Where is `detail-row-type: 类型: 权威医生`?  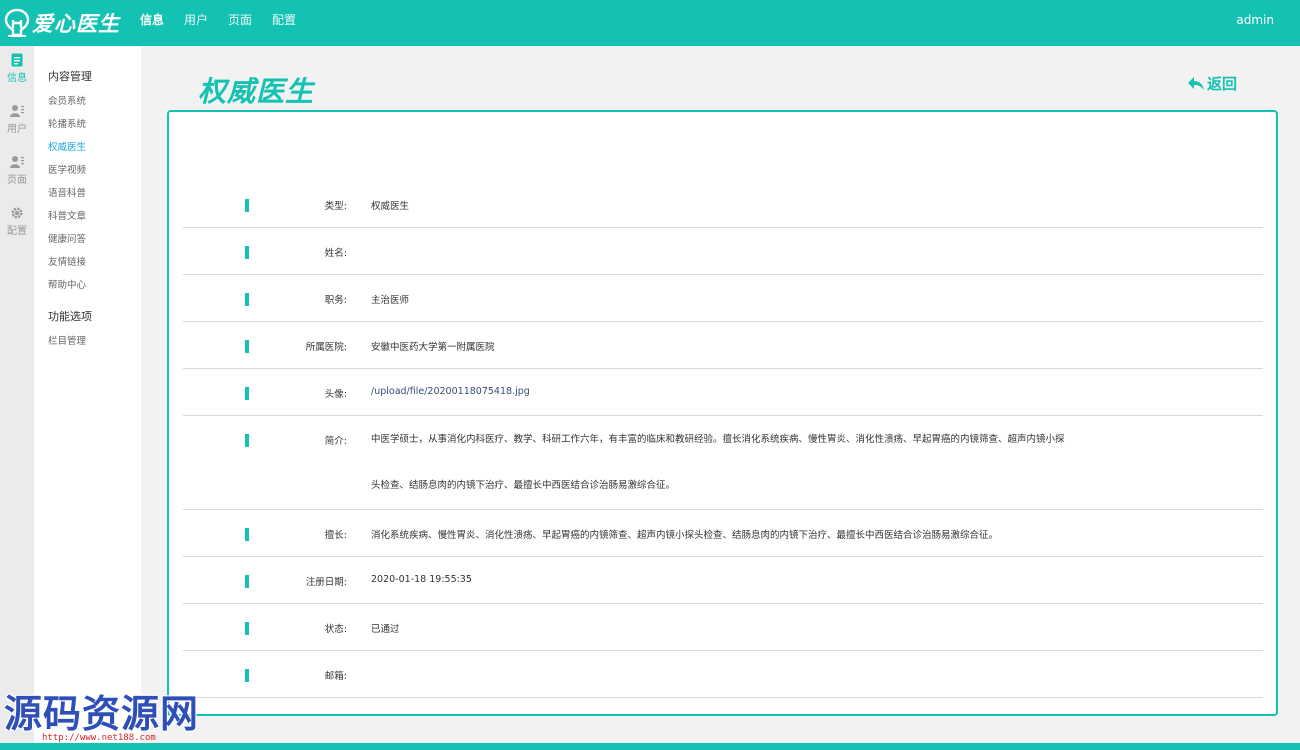 detail-row-type: 类型: 权威医生 is located at coordinates (723, 205).